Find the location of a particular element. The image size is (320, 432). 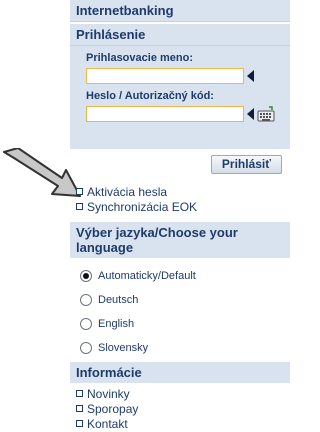

info-links: Novinky Sporopay Kontakt is located at coordinates (180, 407).